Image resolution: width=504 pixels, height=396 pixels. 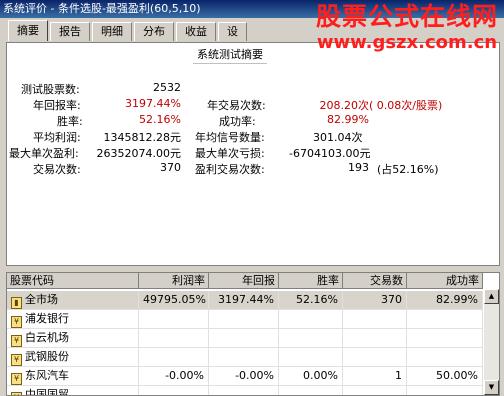 I want to click on row-win: 52.16%, so click(x=311, y=300).